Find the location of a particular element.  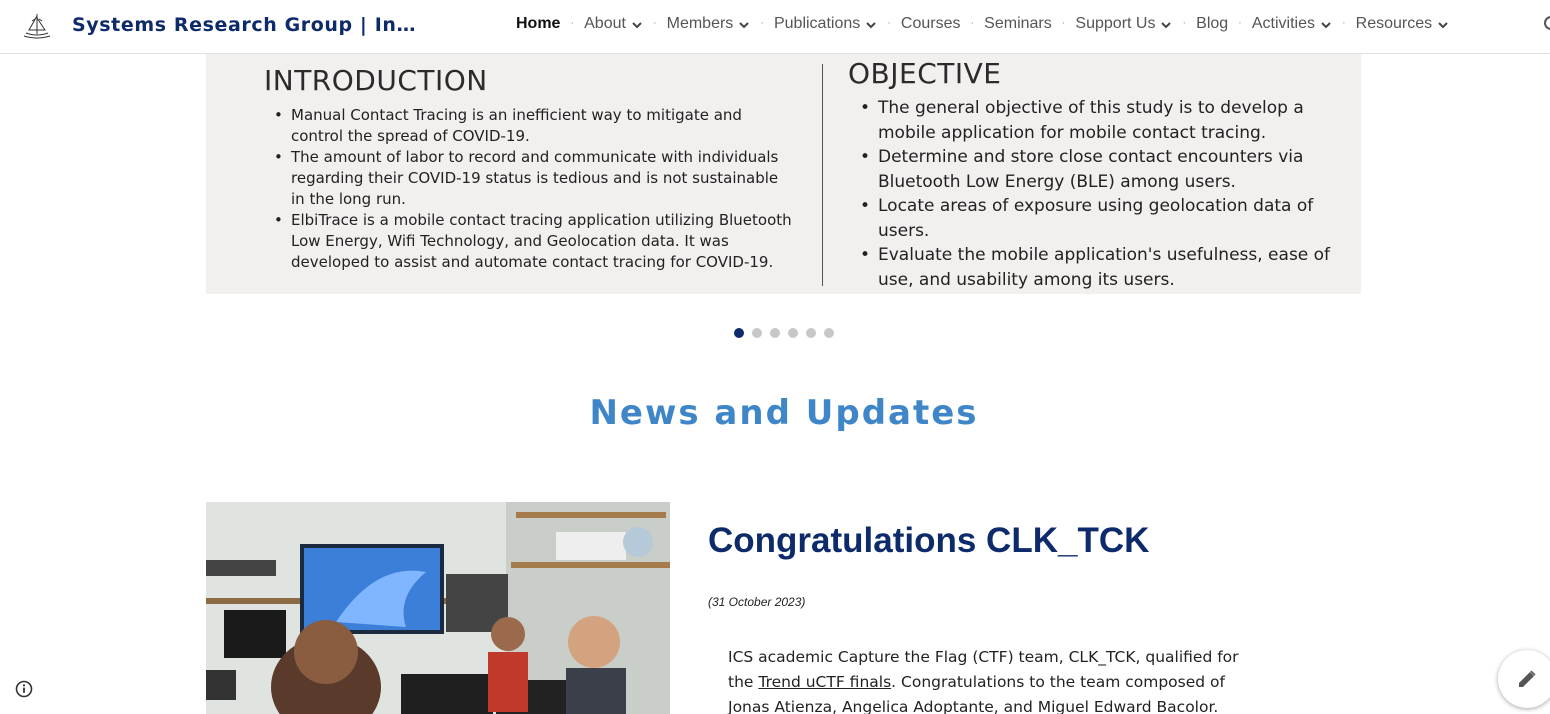

column-divider is located at coordinates (822, 175).